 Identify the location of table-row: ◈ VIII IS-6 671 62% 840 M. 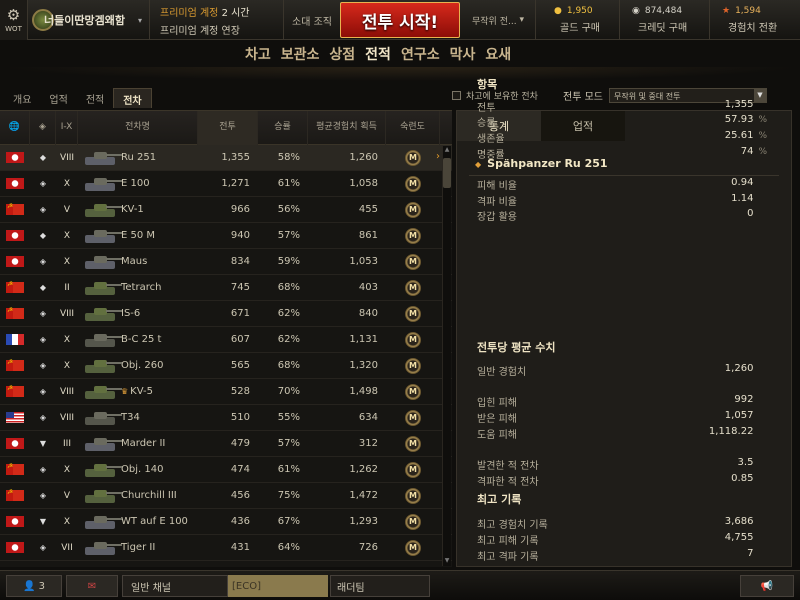
(226, 314).